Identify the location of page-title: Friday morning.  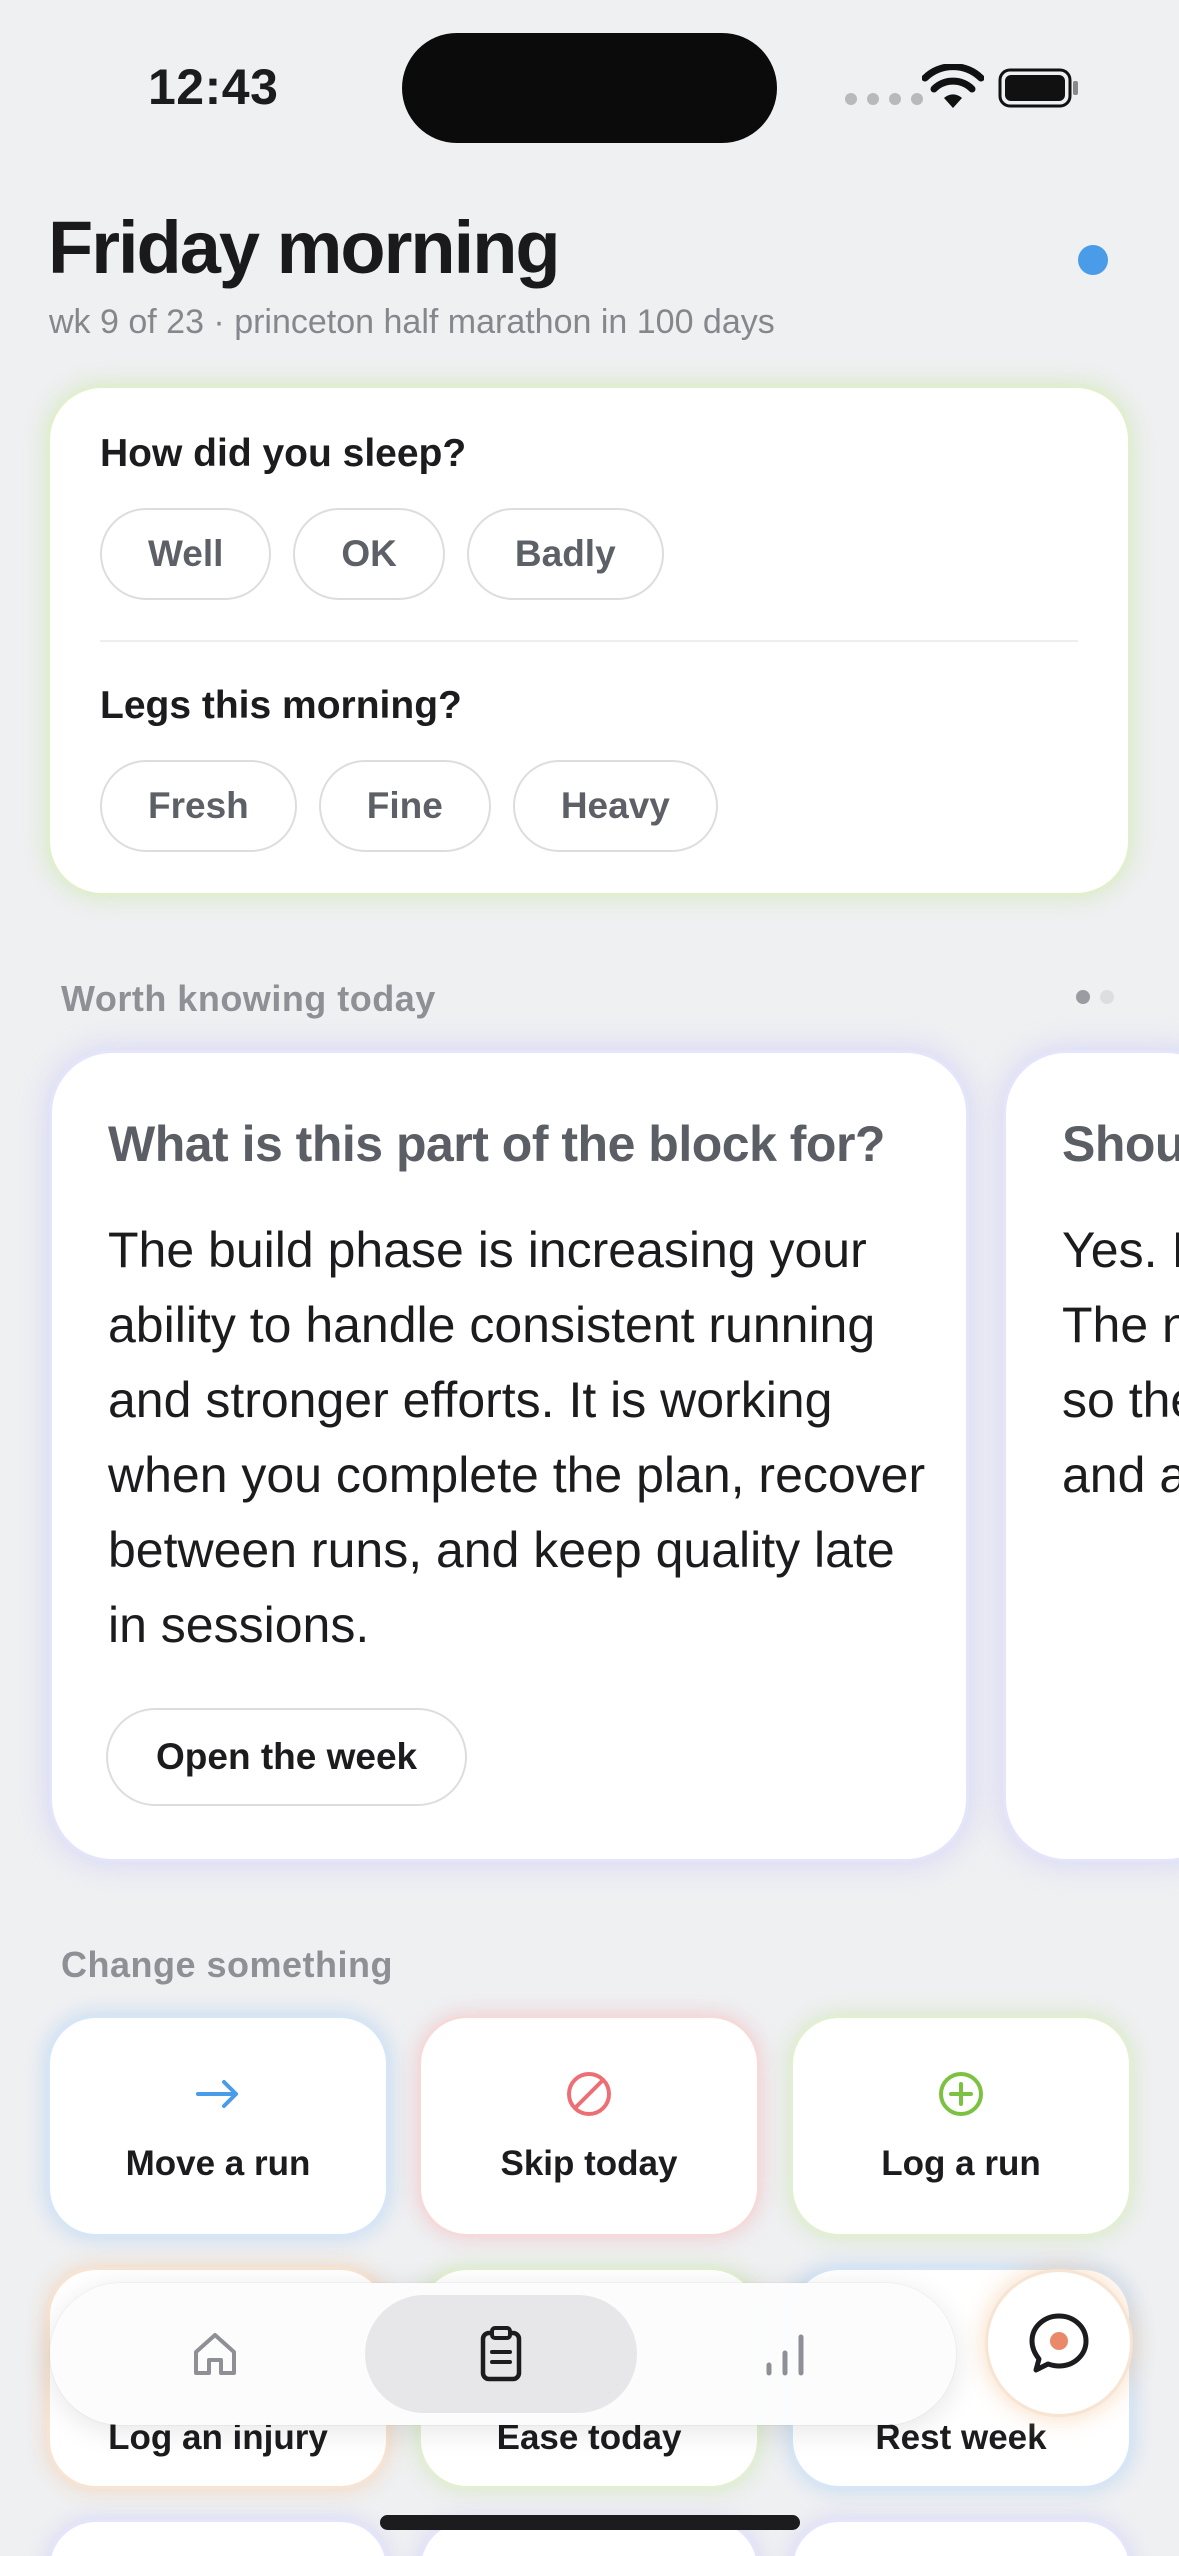
(304, 247).